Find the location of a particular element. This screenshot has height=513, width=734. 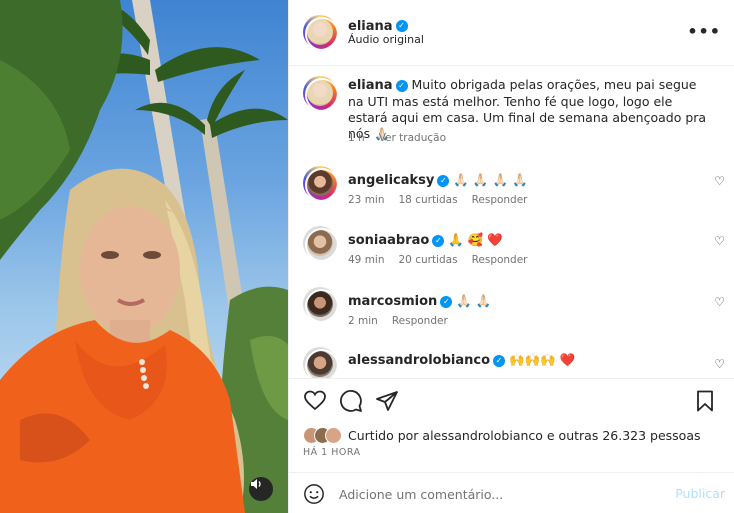

more-options-button: ••• is located at coordinates (704, 31).